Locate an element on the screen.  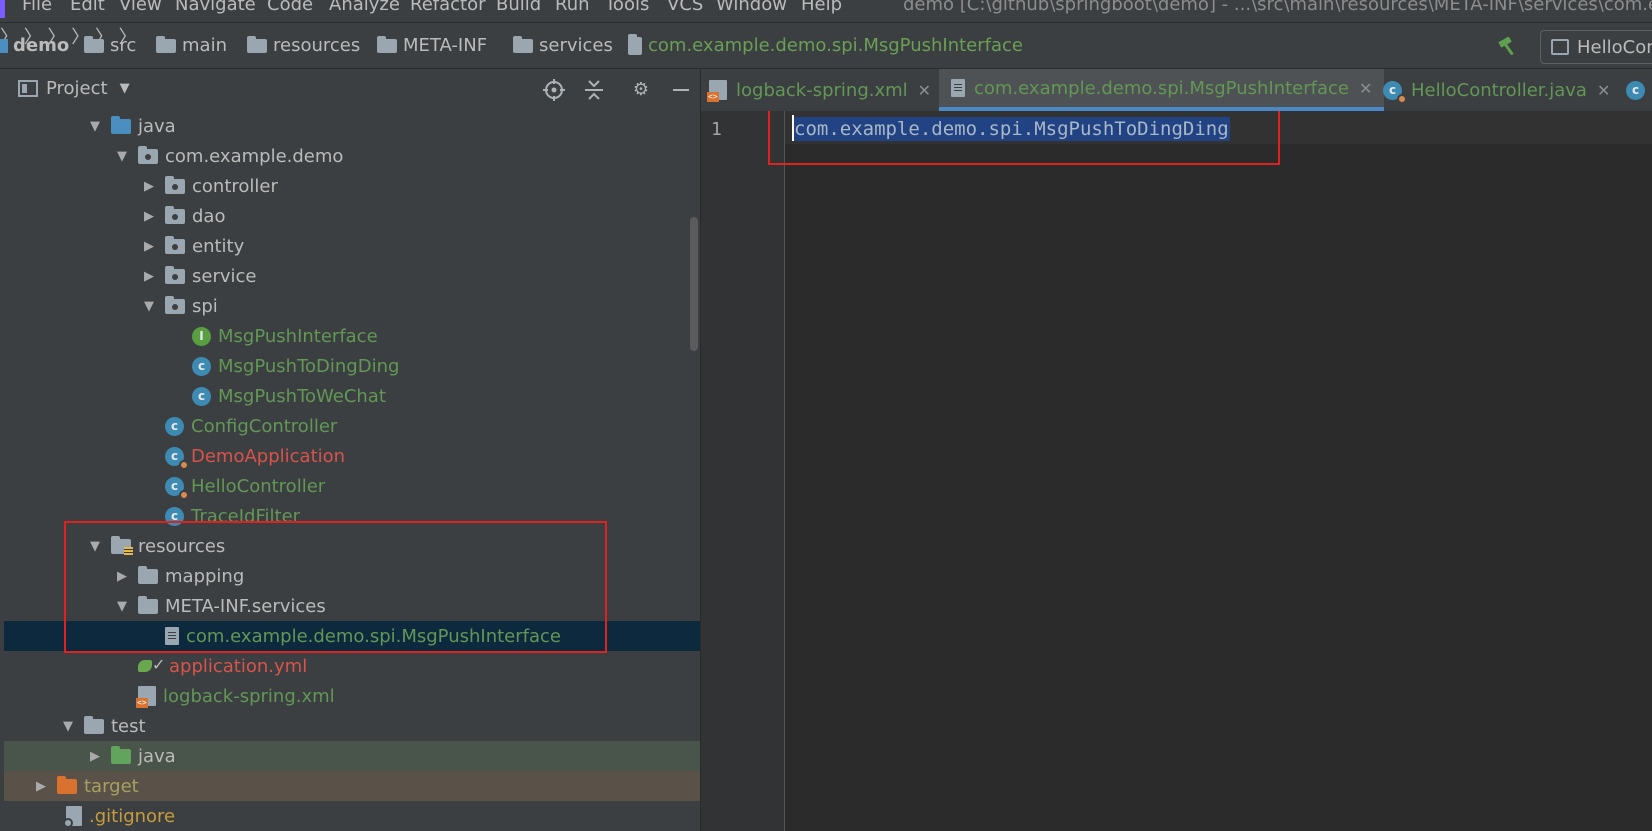
breadcrumb-main: main is located at coordinates (191, 45).